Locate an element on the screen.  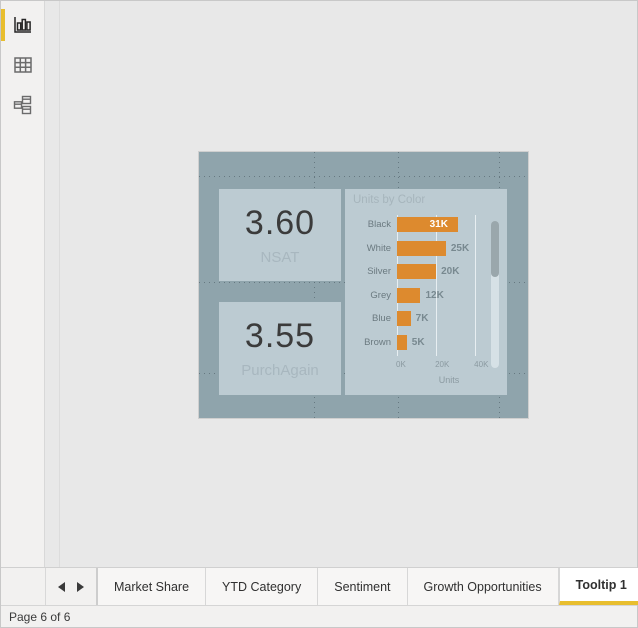
chart-title: Units by Color is located at coordinates (389, 200).